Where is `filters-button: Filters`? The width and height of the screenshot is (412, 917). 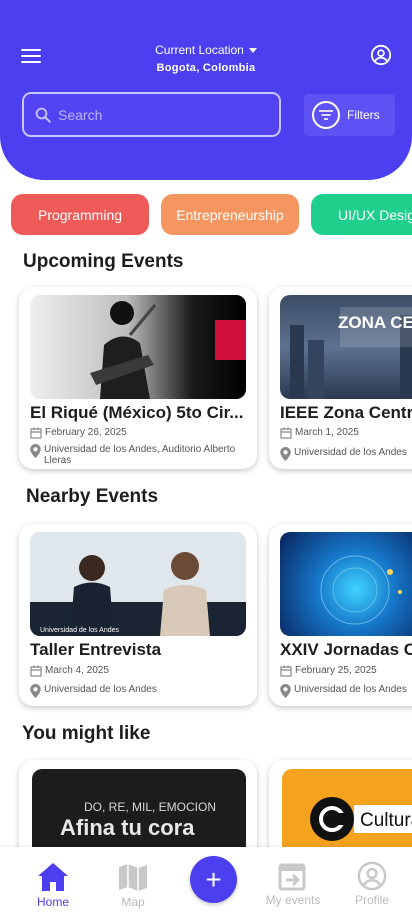
filters-button: Filters is located at coordinates (349, 115).